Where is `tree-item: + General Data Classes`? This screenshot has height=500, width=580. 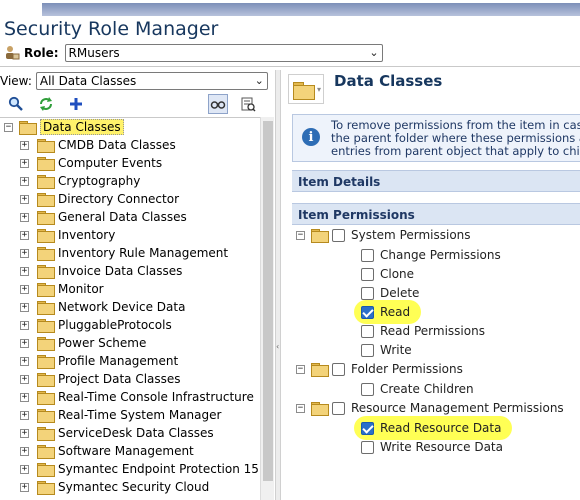
tree-item: + General Data Classes is located at coordinates (103, 217).